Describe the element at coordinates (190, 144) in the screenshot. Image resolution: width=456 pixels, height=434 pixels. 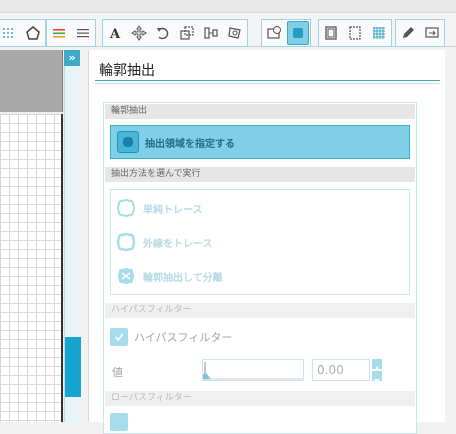
I see `specify-extract-area-label: 抽出領域を指定する` at that location.